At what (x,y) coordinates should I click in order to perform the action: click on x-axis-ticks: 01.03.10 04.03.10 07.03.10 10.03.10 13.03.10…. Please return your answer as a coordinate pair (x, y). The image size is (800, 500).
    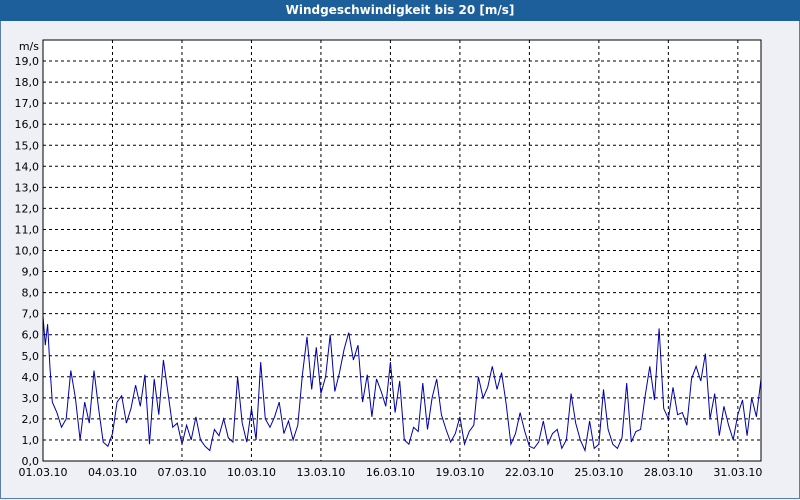
    Looking at the image, I should click on (391, 472).